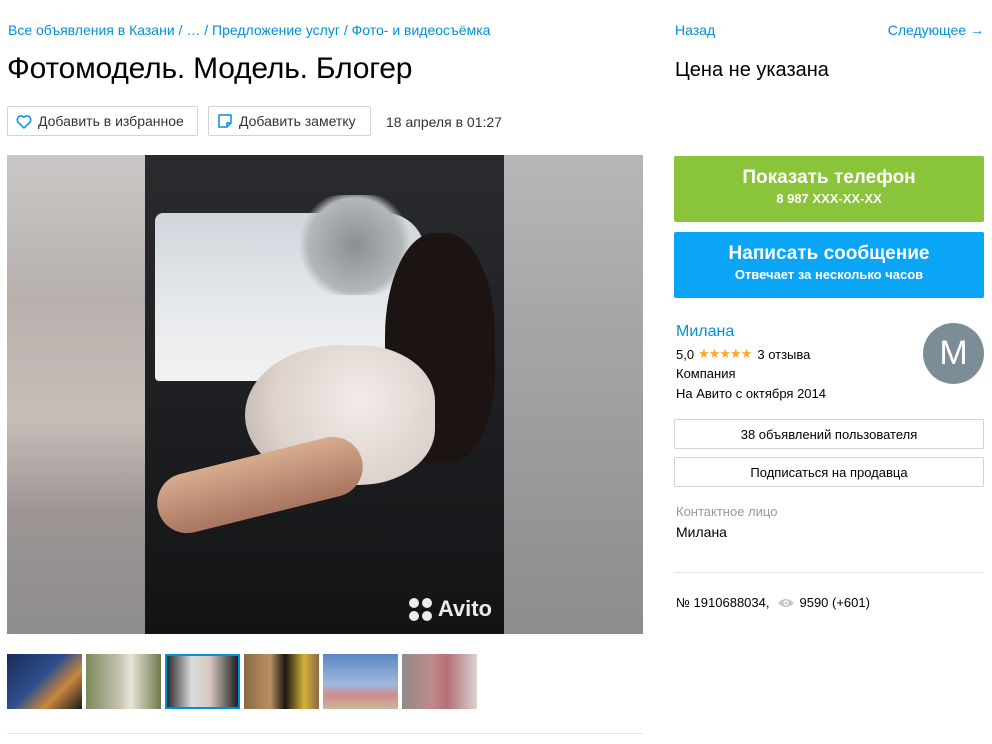 Image resolution: width=992 pixels, height=744 pixels. What do you see at coordinates (829, 274) in the screenshot?
I see `response-time: Отвечает за несколько часов` at bounding box center [829, 274].